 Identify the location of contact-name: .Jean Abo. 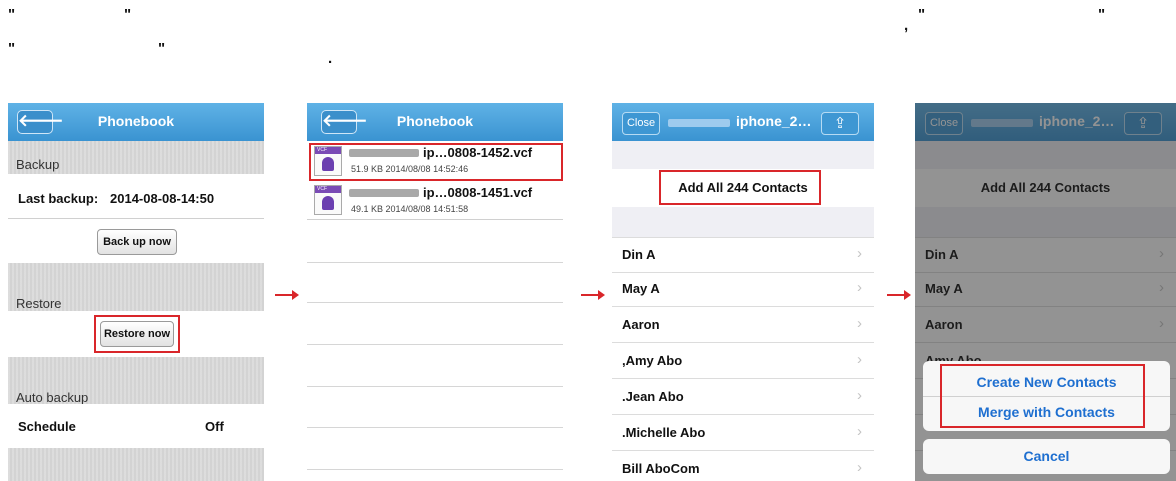
(653, 396).